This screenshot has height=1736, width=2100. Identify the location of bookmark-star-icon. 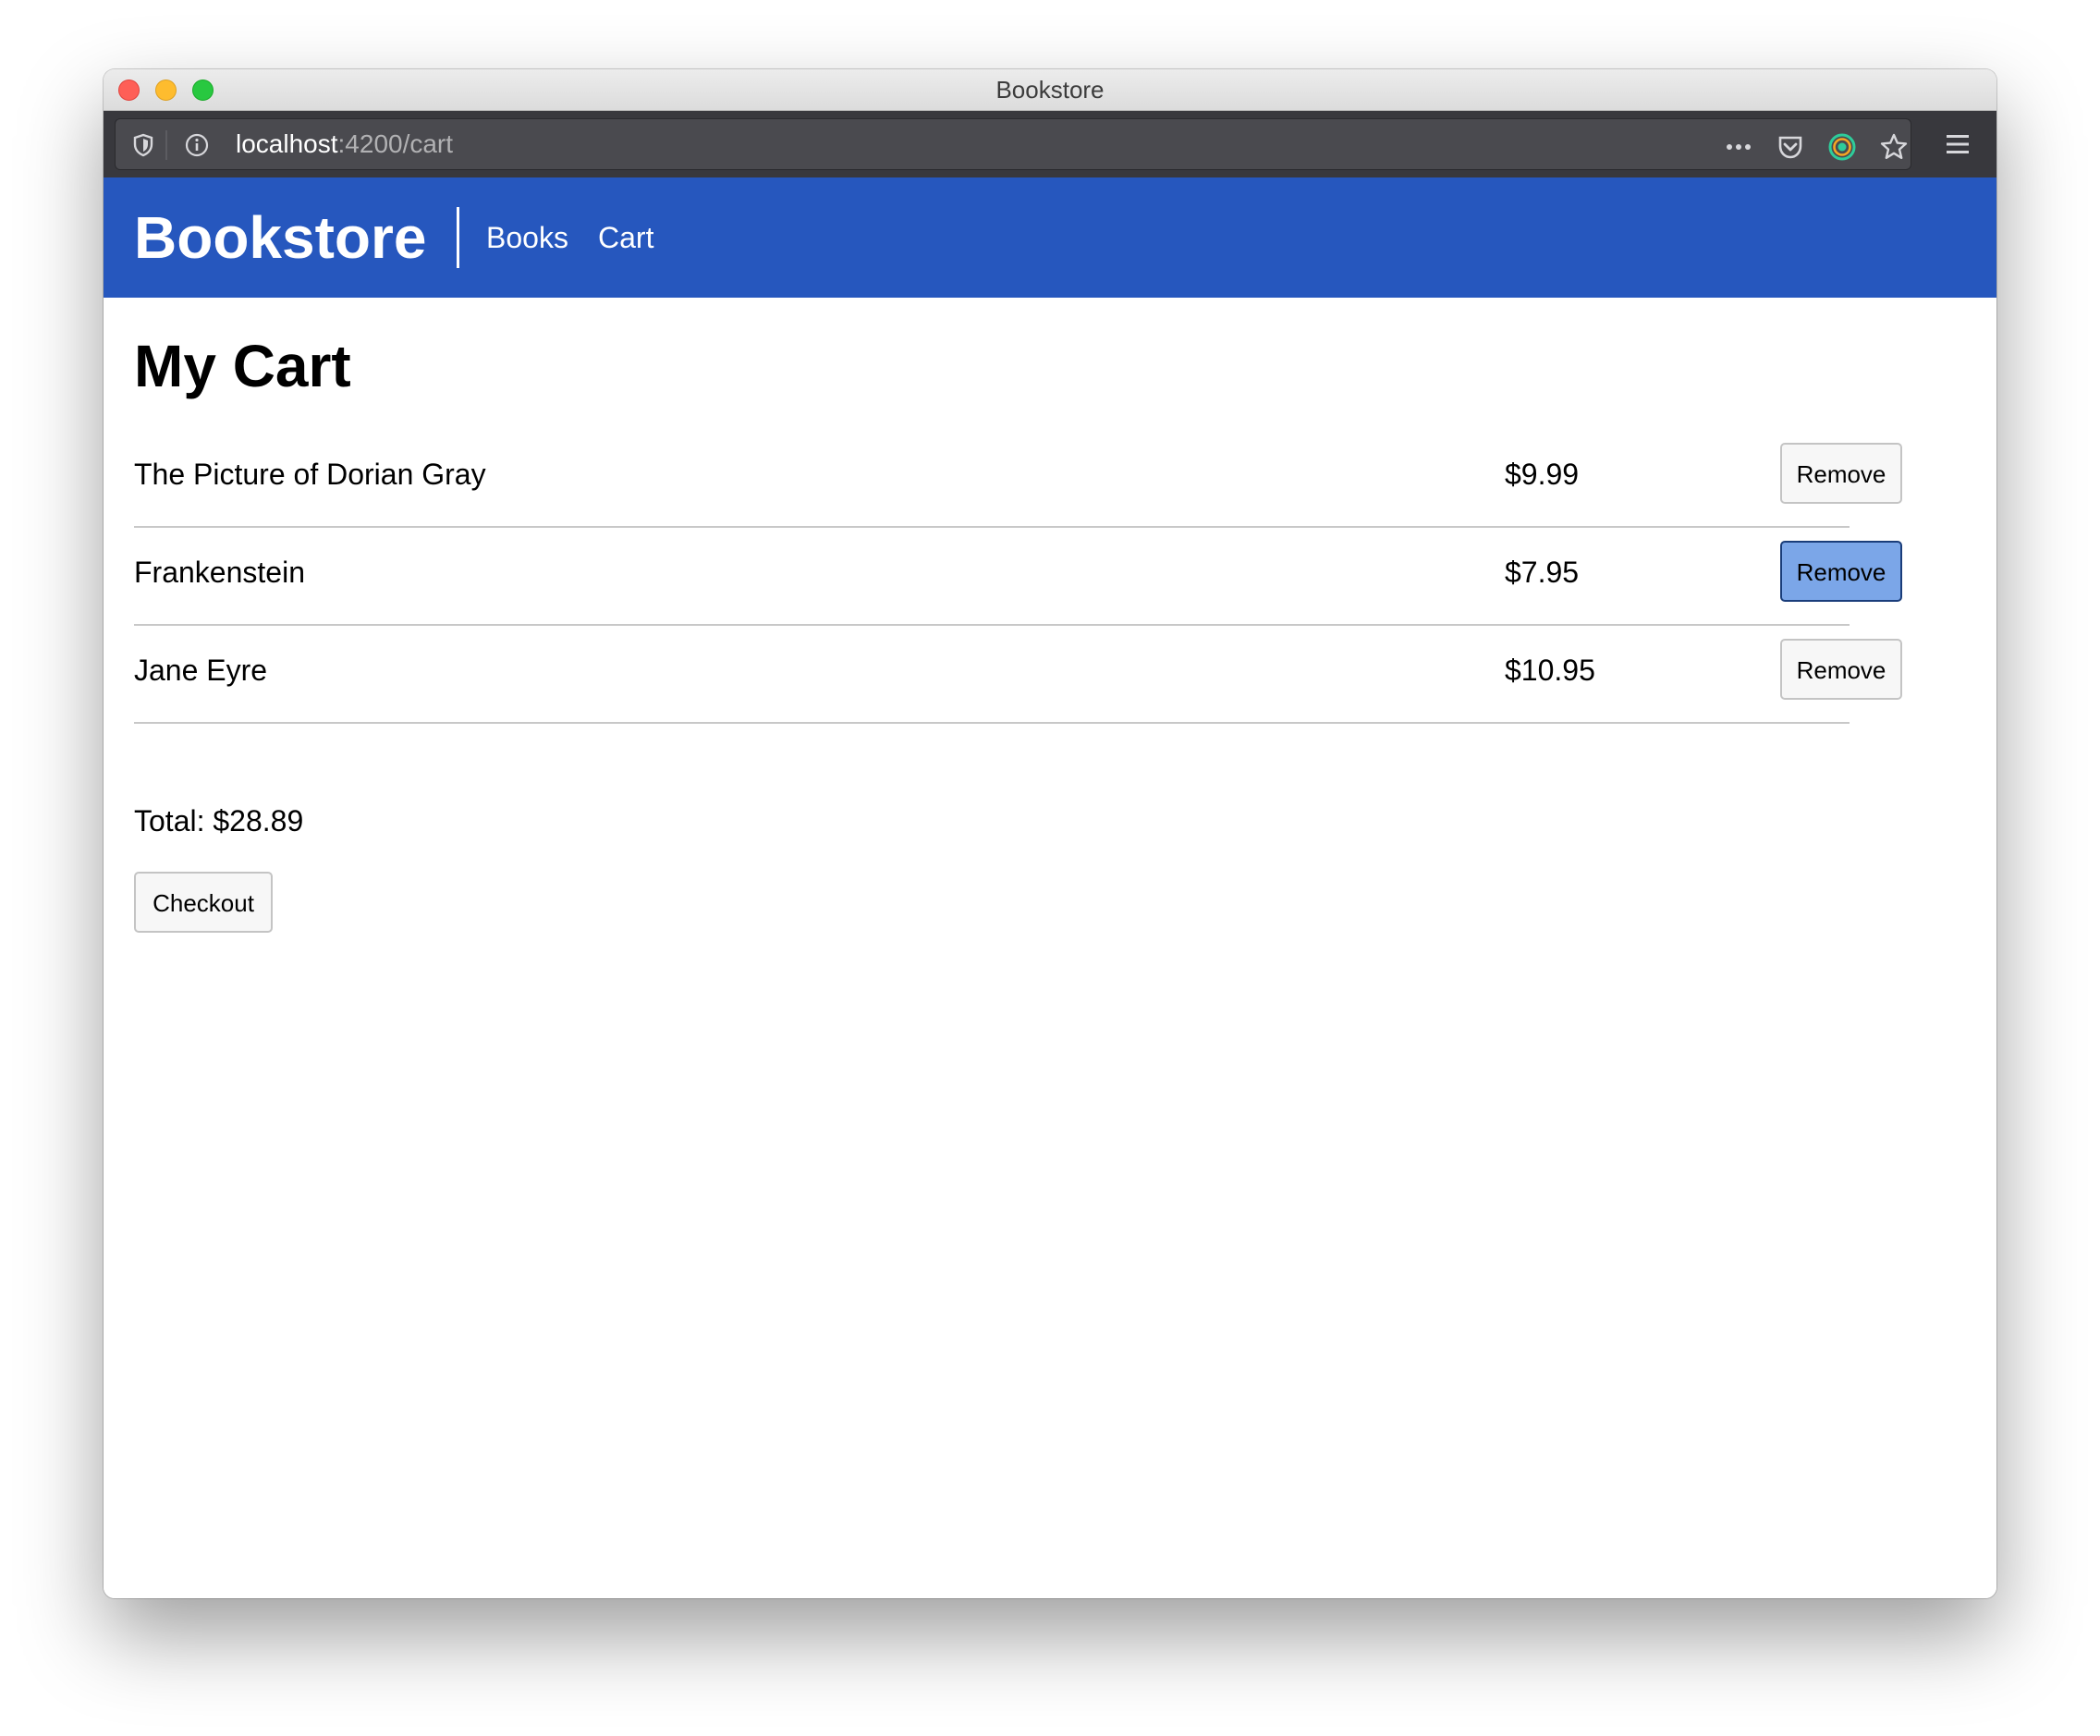
(1894, 147).